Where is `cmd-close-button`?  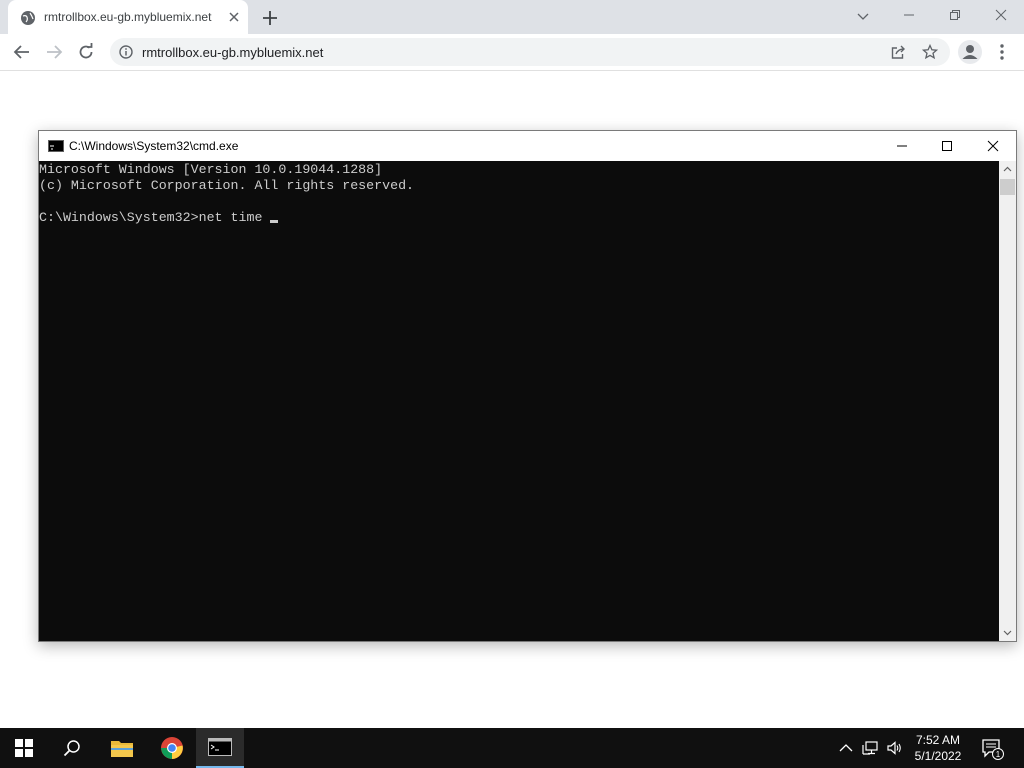
cmd-close-button is located at coordinates (993, 146).